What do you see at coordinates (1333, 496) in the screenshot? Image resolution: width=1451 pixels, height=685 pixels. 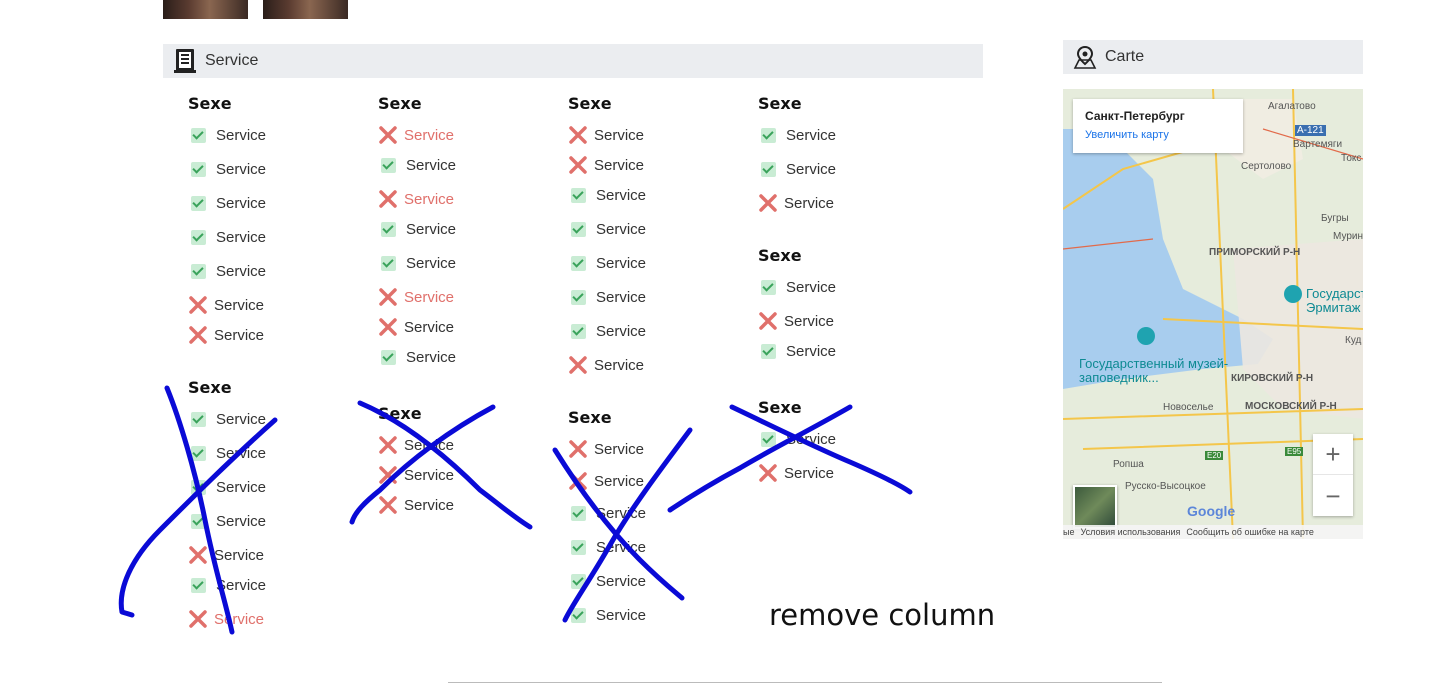 I see `zoom-out-button: −` at bounding box center [1333, 496].